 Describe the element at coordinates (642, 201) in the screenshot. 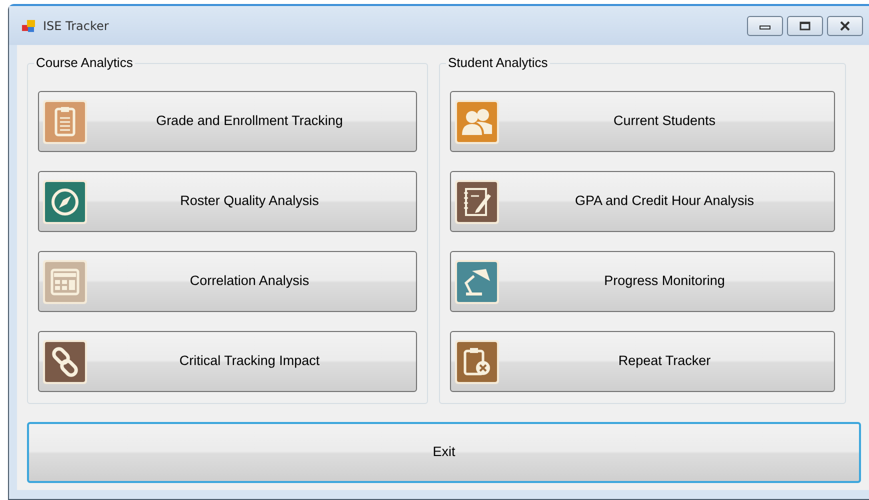

I see `menu-button: GPA and Credit Hour Analysis` at that location.